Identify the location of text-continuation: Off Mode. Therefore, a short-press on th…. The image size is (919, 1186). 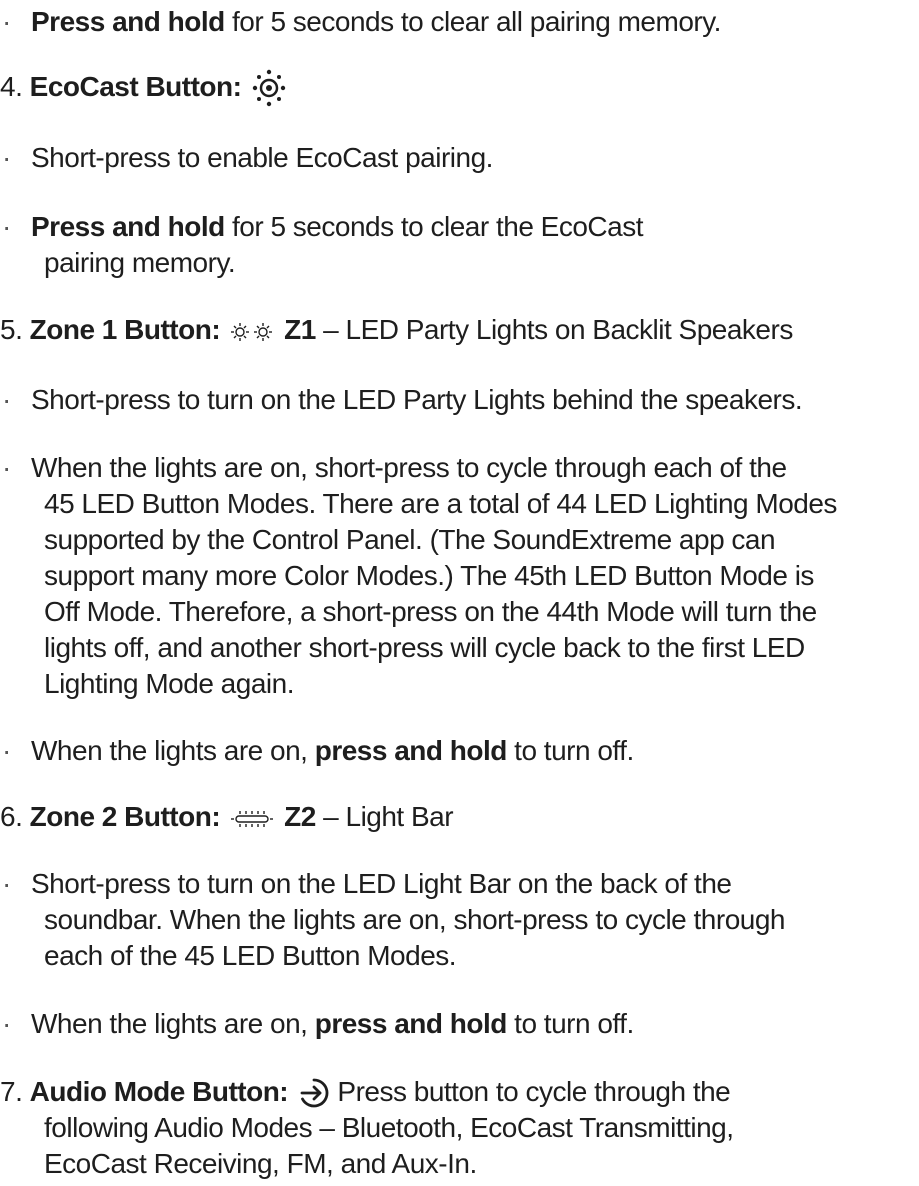
(430, 611).